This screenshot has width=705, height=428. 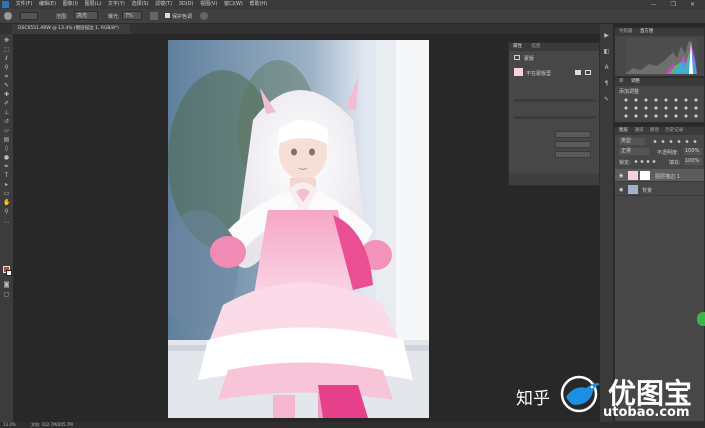 What do you see at coordinates (6, 104) in the screenshot?
I see `brush-tool-icon: ✐` at bounding box center [6, 104].